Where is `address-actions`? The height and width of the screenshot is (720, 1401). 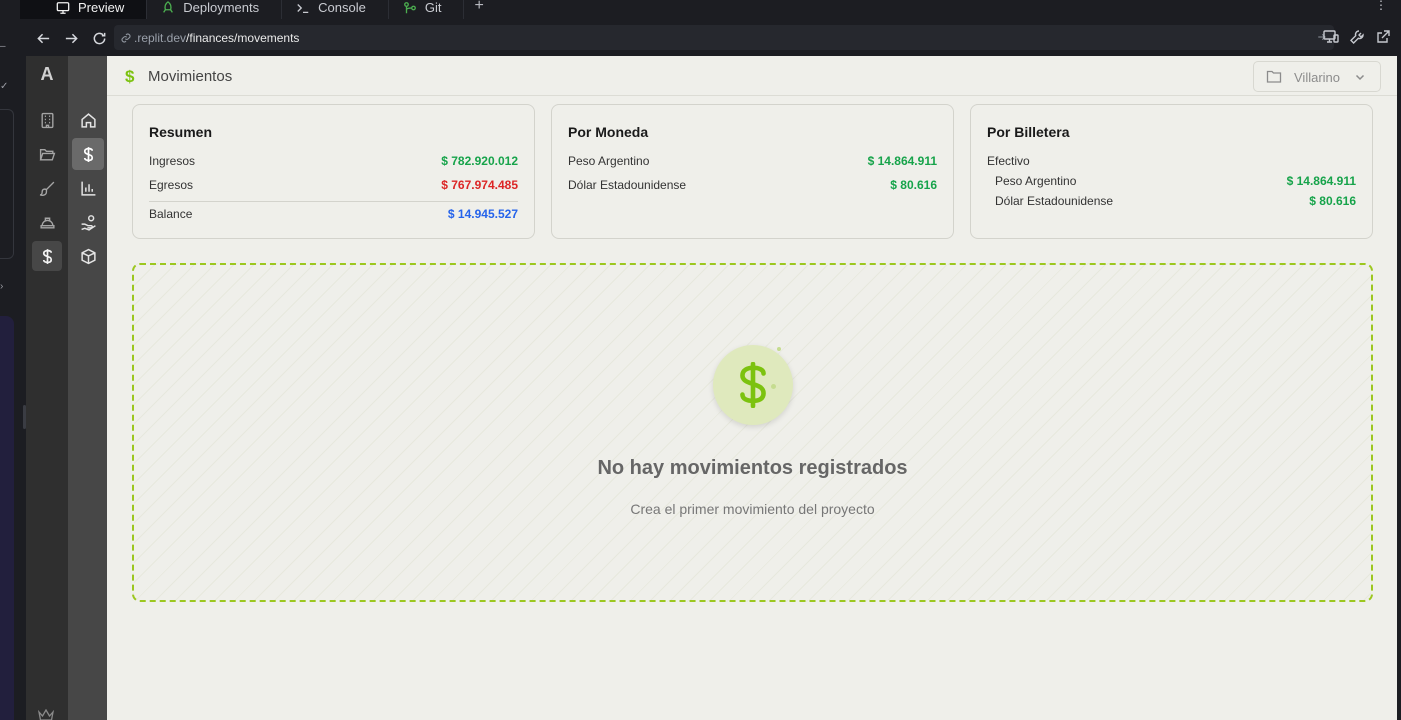 address-actions is located at coordinates (1357, 37).